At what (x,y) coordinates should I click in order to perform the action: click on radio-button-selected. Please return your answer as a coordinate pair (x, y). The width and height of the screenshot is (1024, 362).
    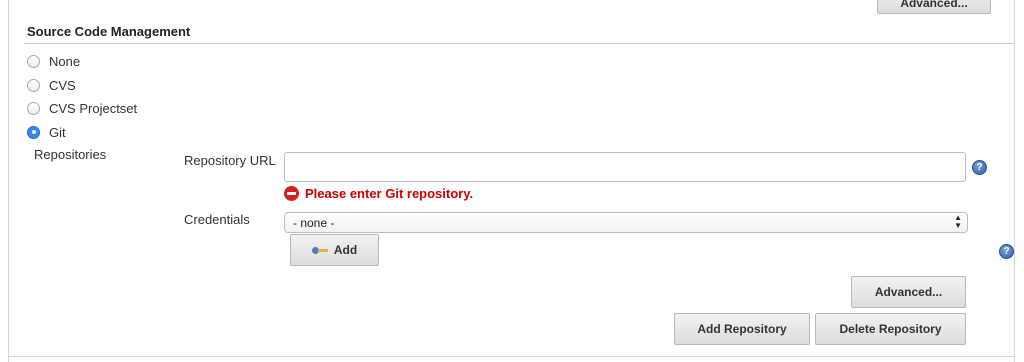
    Looking at the image, I should click on (33, 132).